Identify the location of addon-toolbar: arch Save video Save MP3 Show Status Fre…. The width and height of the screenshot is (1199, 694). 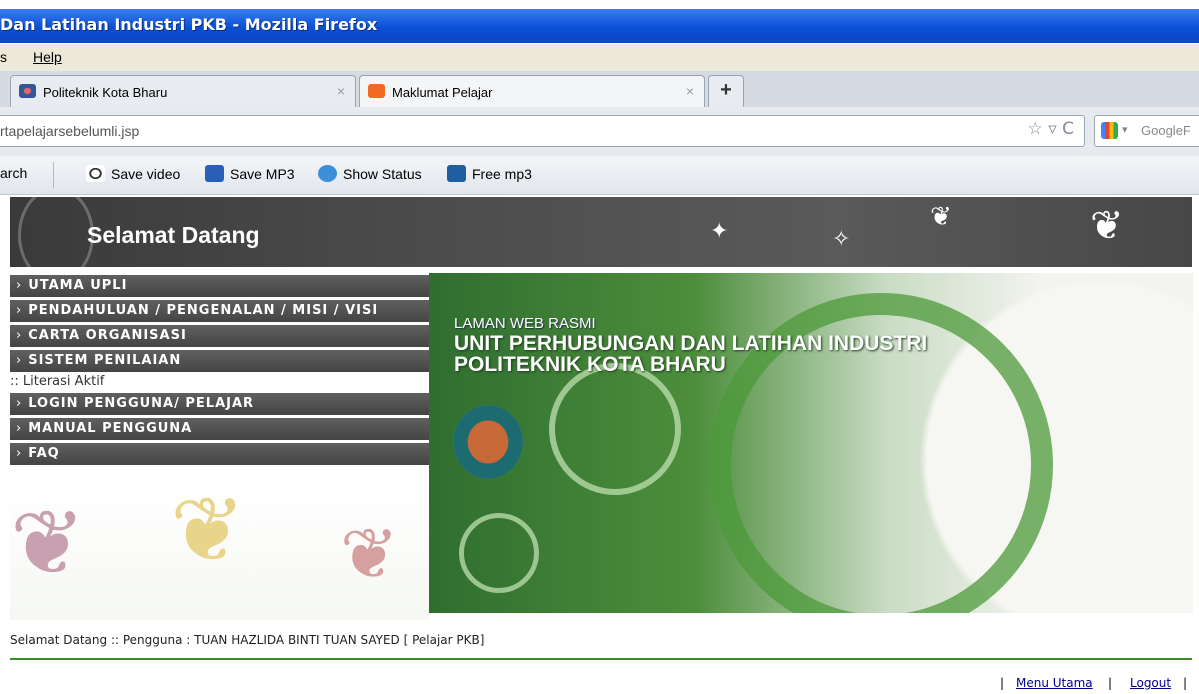
(599, 175).